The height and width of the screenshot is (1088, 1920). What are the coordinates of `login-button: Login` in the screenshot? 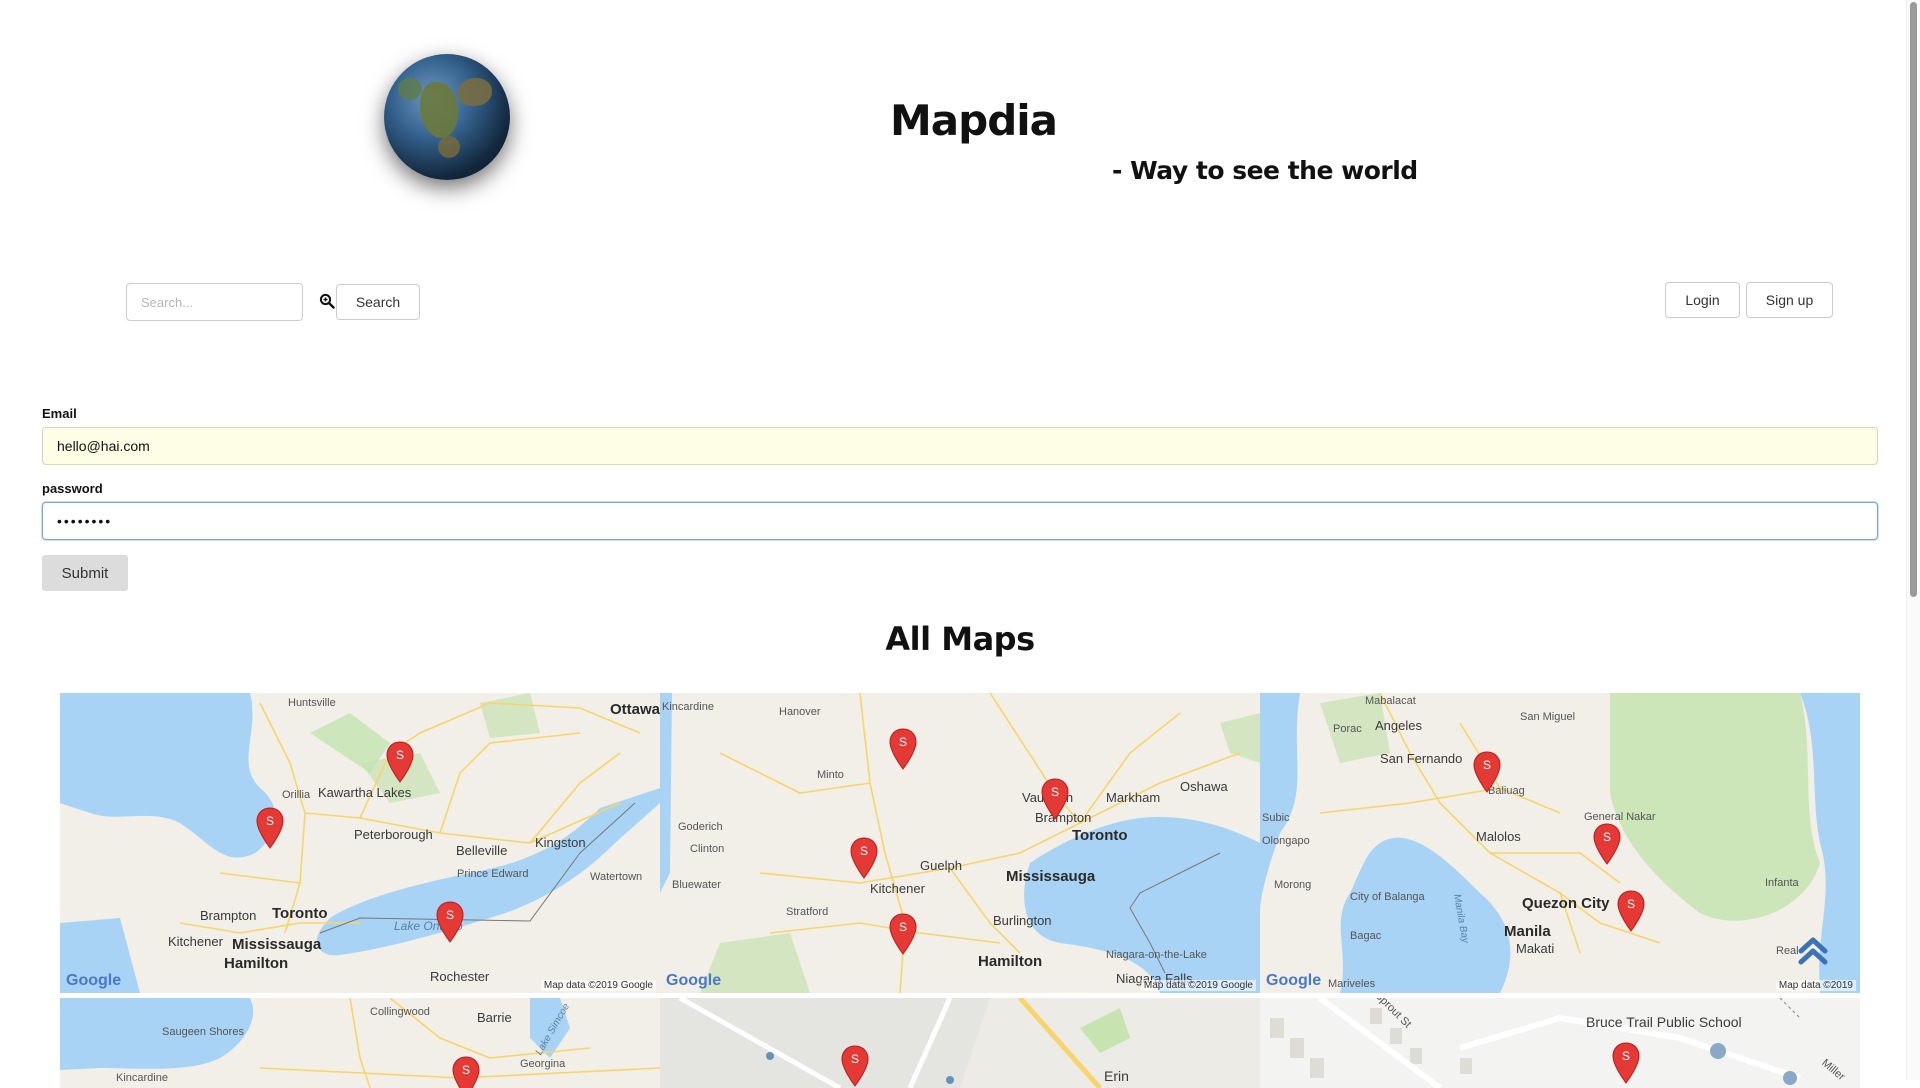 It's located at (1702, 300).